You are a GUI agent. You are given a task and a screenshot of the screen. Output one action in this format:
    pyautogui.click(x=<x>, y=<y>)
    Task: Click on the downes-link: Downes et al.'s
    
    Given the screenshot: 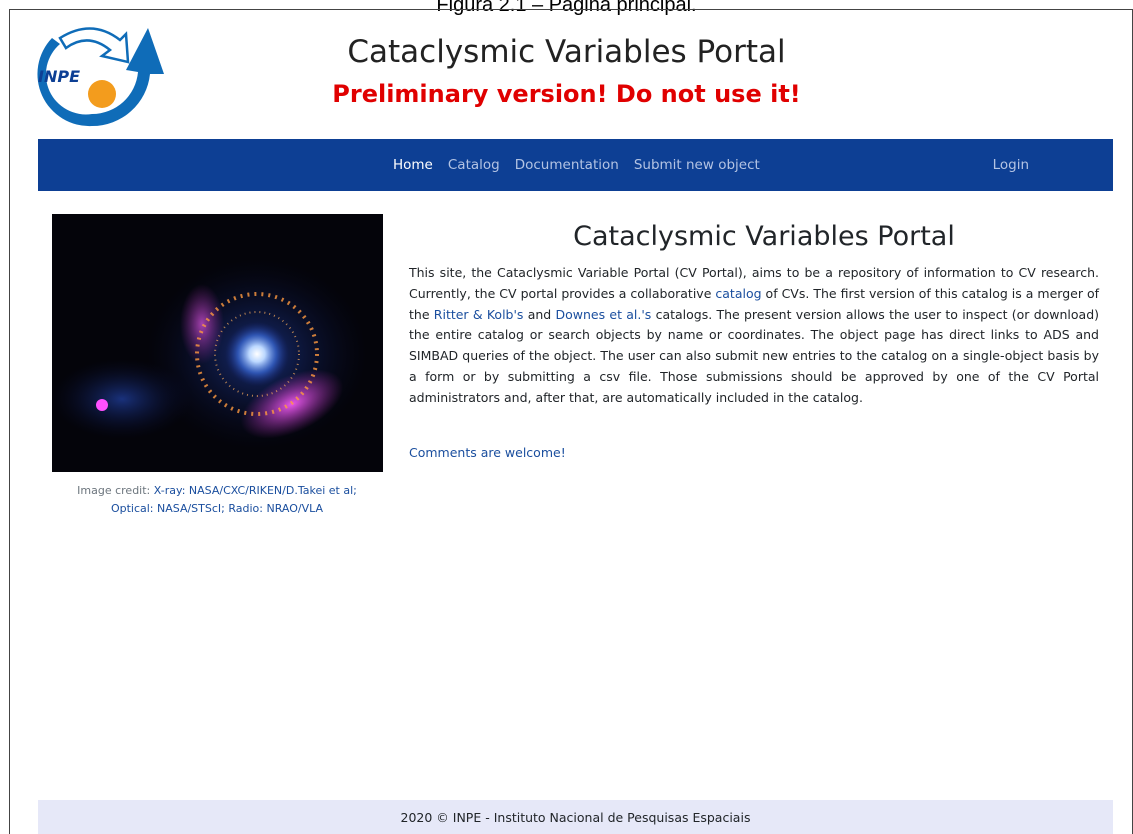 What is the action you would take?
    pyautogui.click(x=604, y=314)
    